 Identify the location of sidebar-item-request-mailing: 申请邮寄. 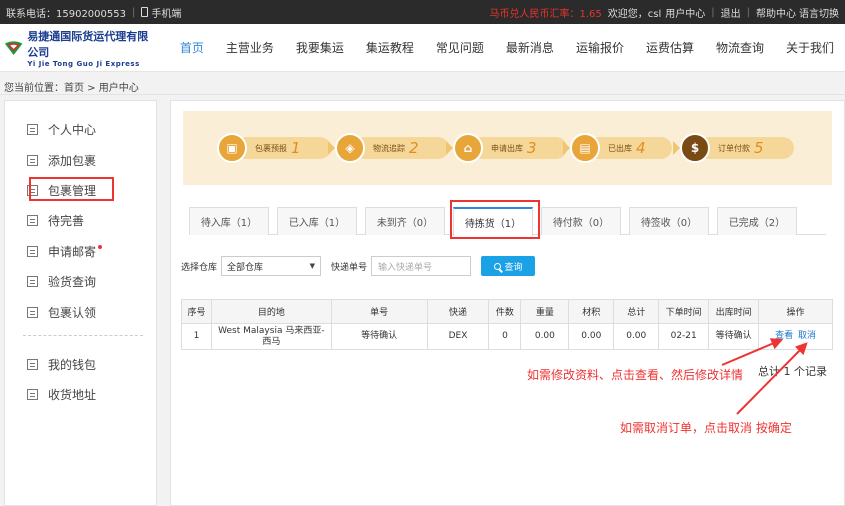
(65, 251).